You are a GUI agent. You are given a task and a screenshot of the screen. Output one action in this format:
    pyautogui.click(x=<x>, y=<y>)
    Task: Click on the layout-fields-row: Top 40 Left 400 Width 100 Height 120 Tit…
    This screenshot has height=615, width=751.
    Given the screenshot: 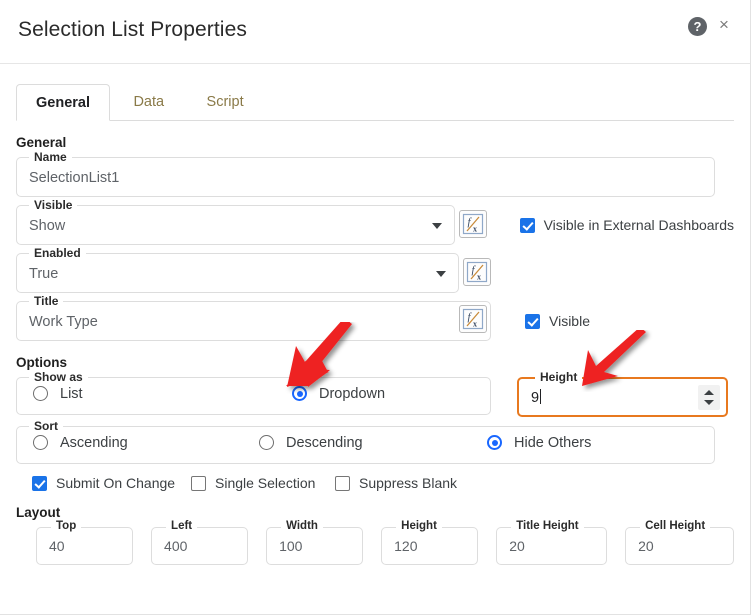 What is the action you would take?
    pyautogui.click(x=375, y=542)
    